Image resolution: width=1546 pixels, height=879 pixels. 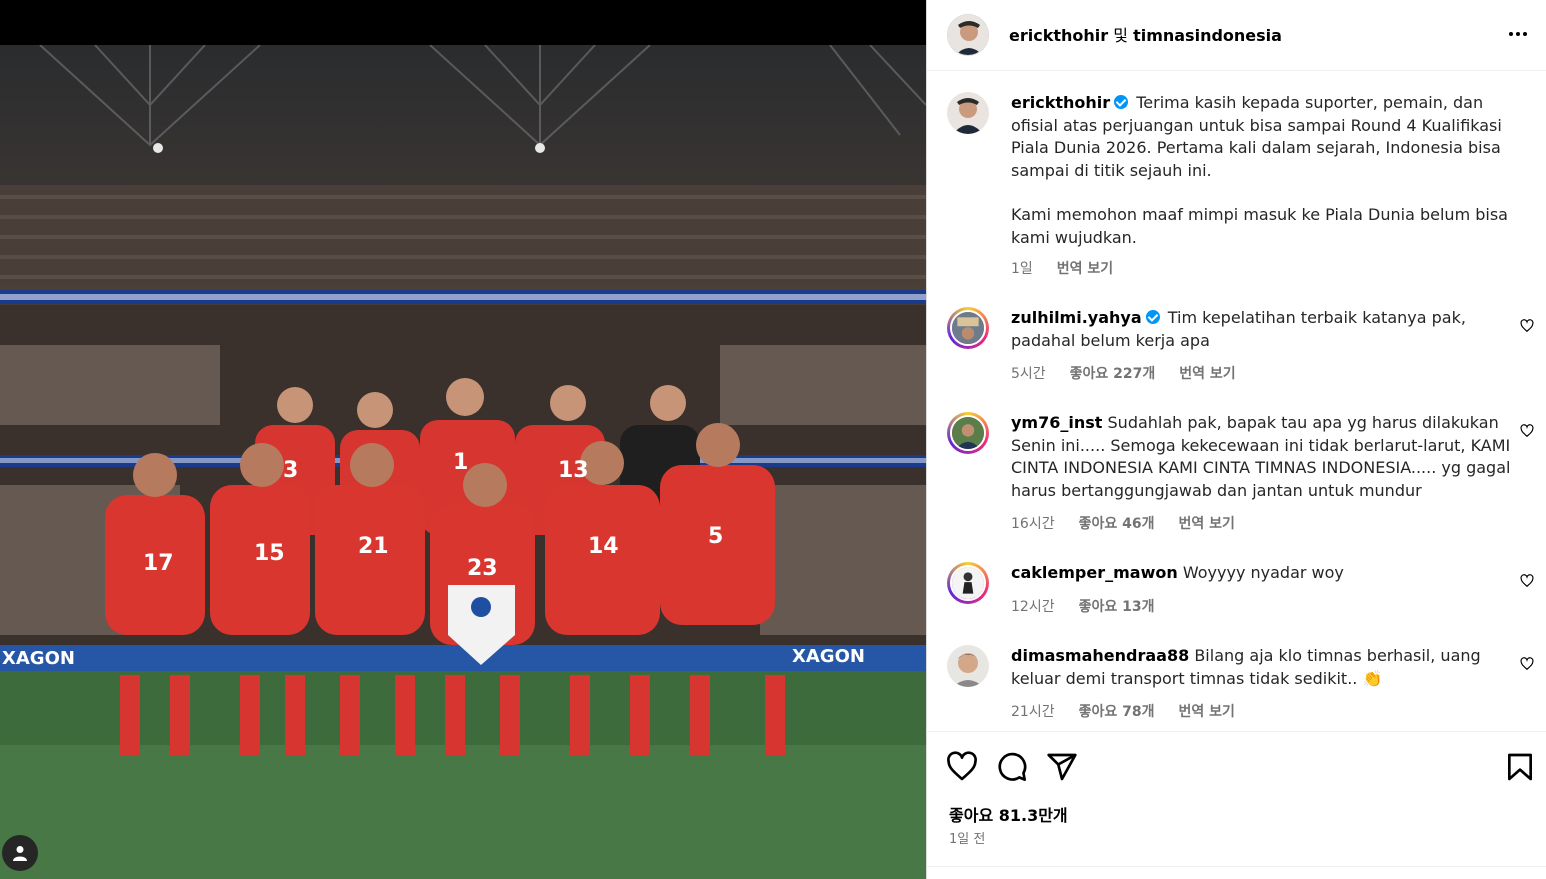 What do you see at coordinates (1117, 712) in the screenshot?
I see `comment-likes: 좋아요 78개` at bounding box center [1117, 712].